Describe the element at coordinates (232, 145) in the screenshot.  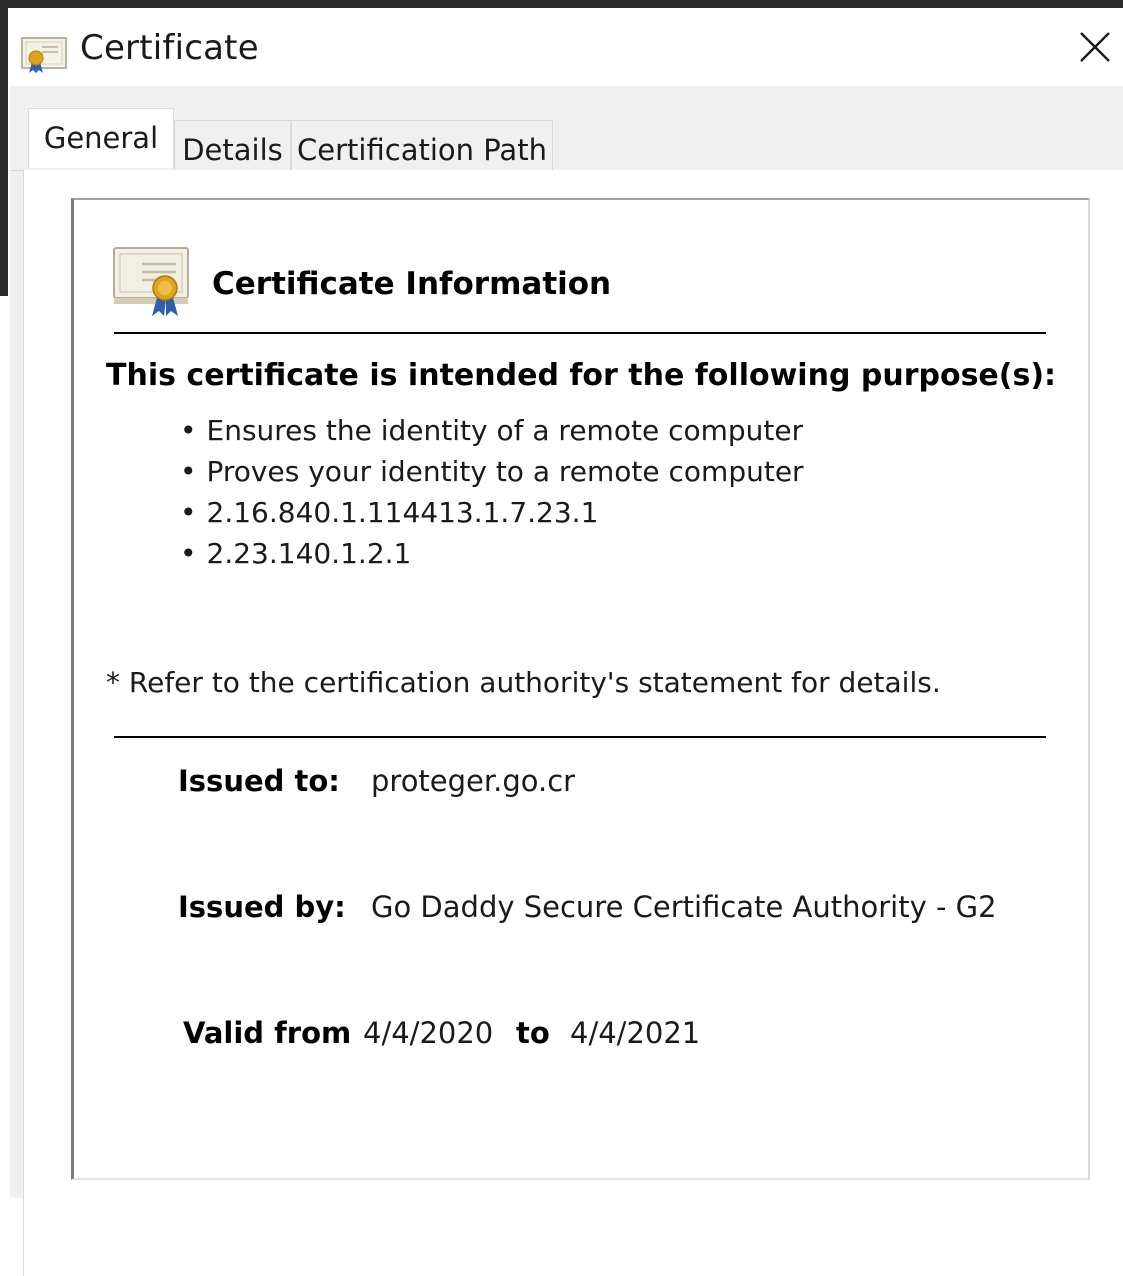
I see `tab-details: Details` at that location.